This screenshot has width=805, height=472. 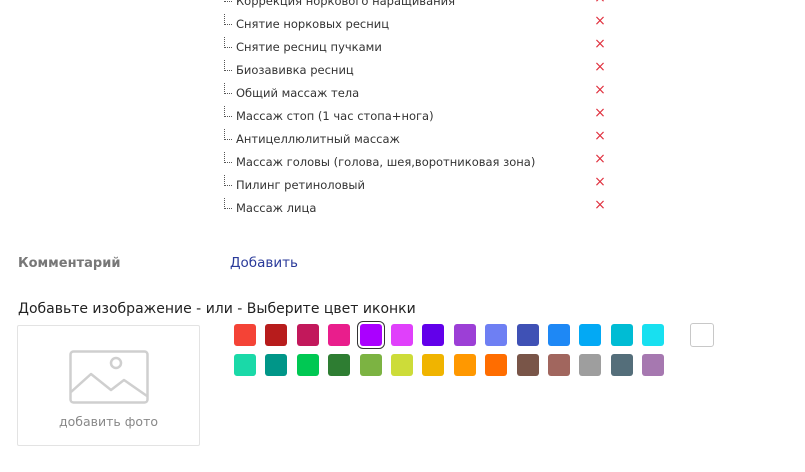 What do you see at coordinates (424, 46) in the screenshot?
I see `service-row: Снятие ресниц пучками ×` at bounding box center [424, 46].